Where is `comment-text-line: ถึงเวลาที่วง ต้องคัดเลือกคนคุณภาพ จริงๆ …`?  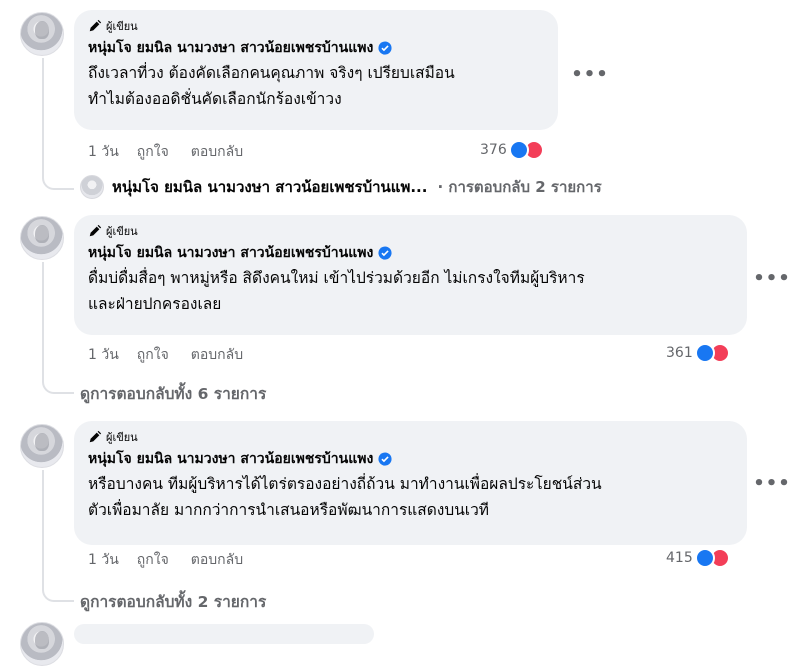
comment-text-line: ถึงเวลาที่วง ต้องคัดเลือกคนคุณภาพ จริงๆ … is located at coordinates (271, 73).